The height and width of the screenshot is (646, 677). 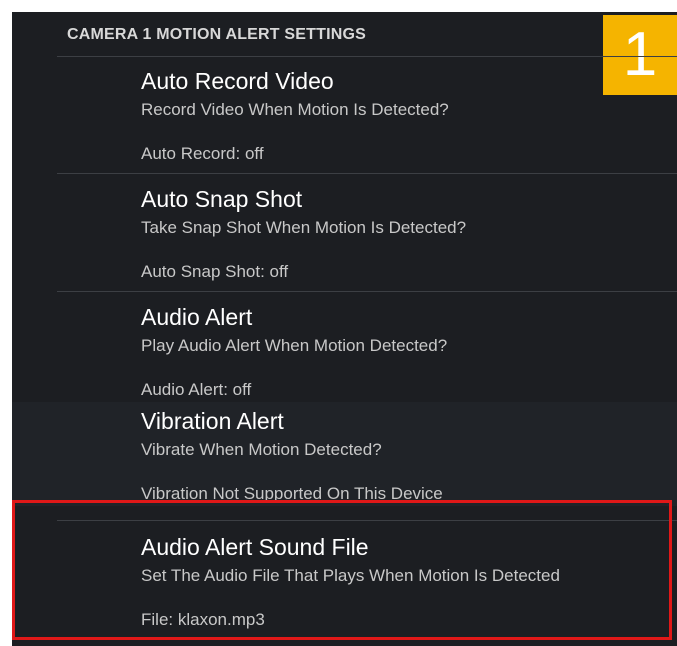 What do you see at coordinates (294, 345) in the screenshot?
I see `setting-description: Play Audio Alert When Motion Detected?` at bounding box center [294, 345].